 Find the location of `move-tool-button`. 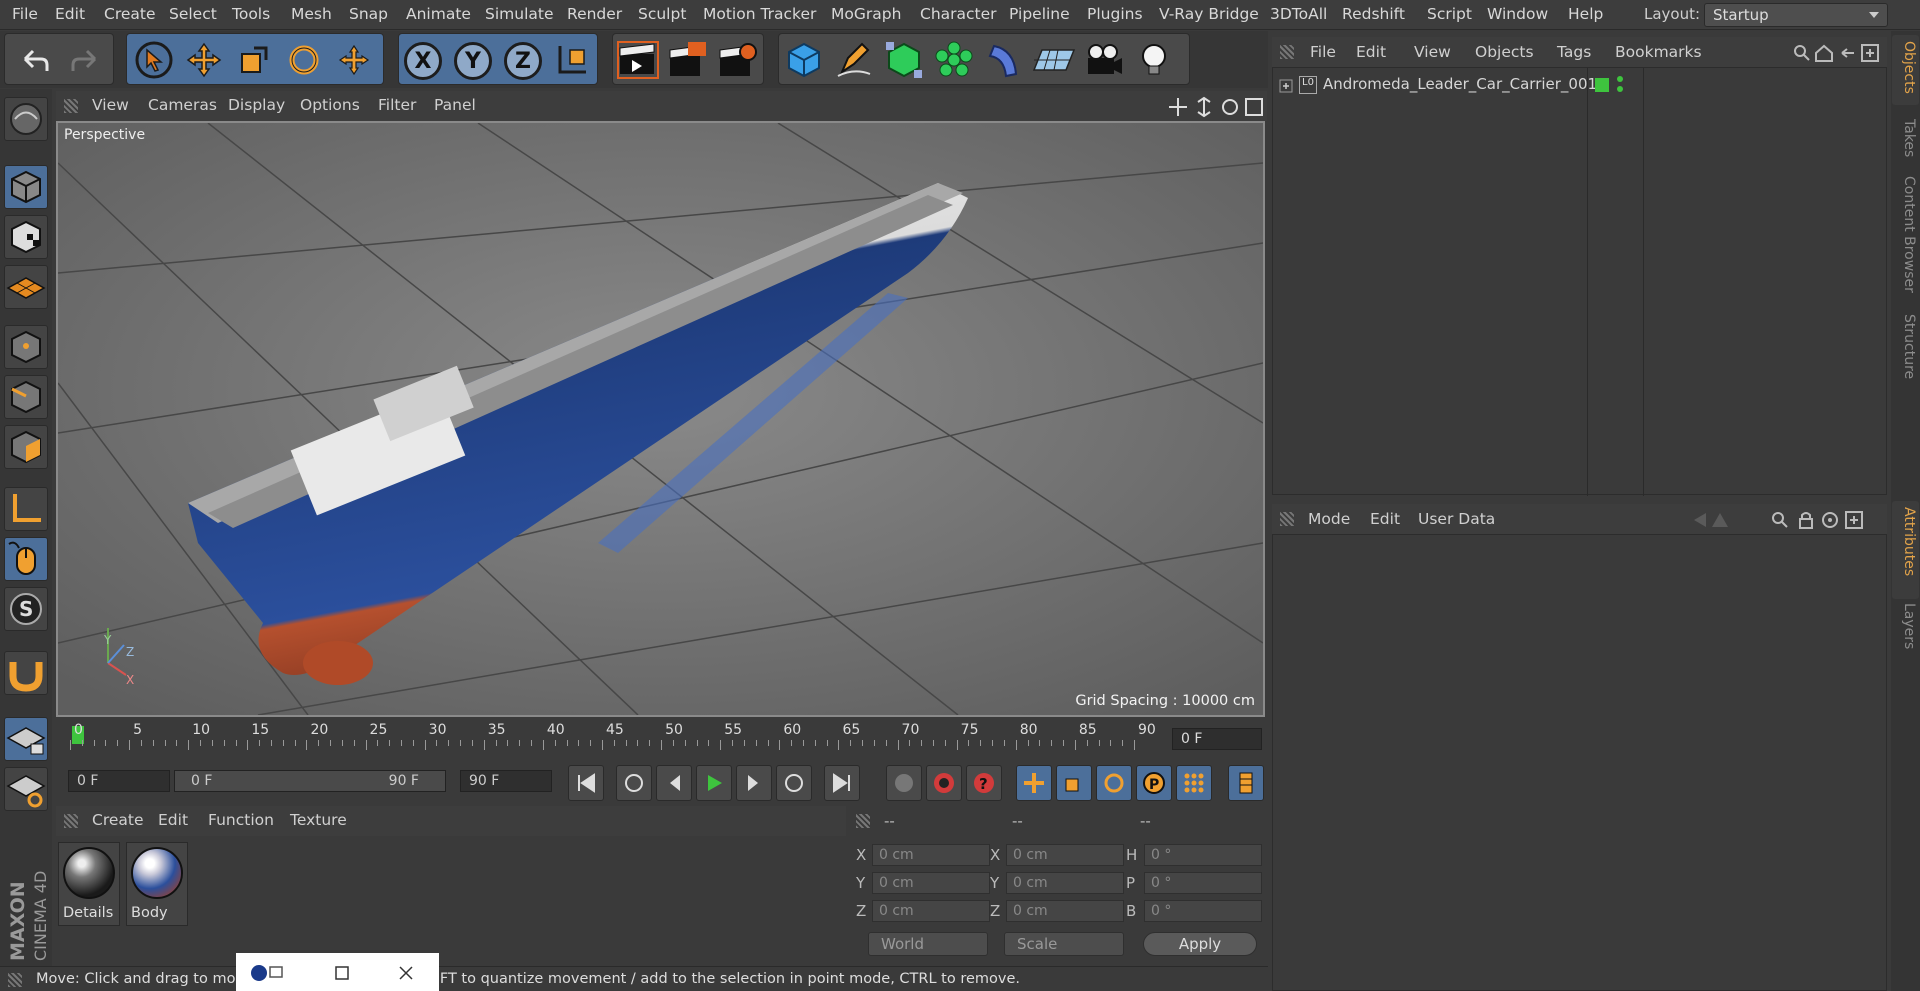

move-tool-button is located at coordinates (204, 60).